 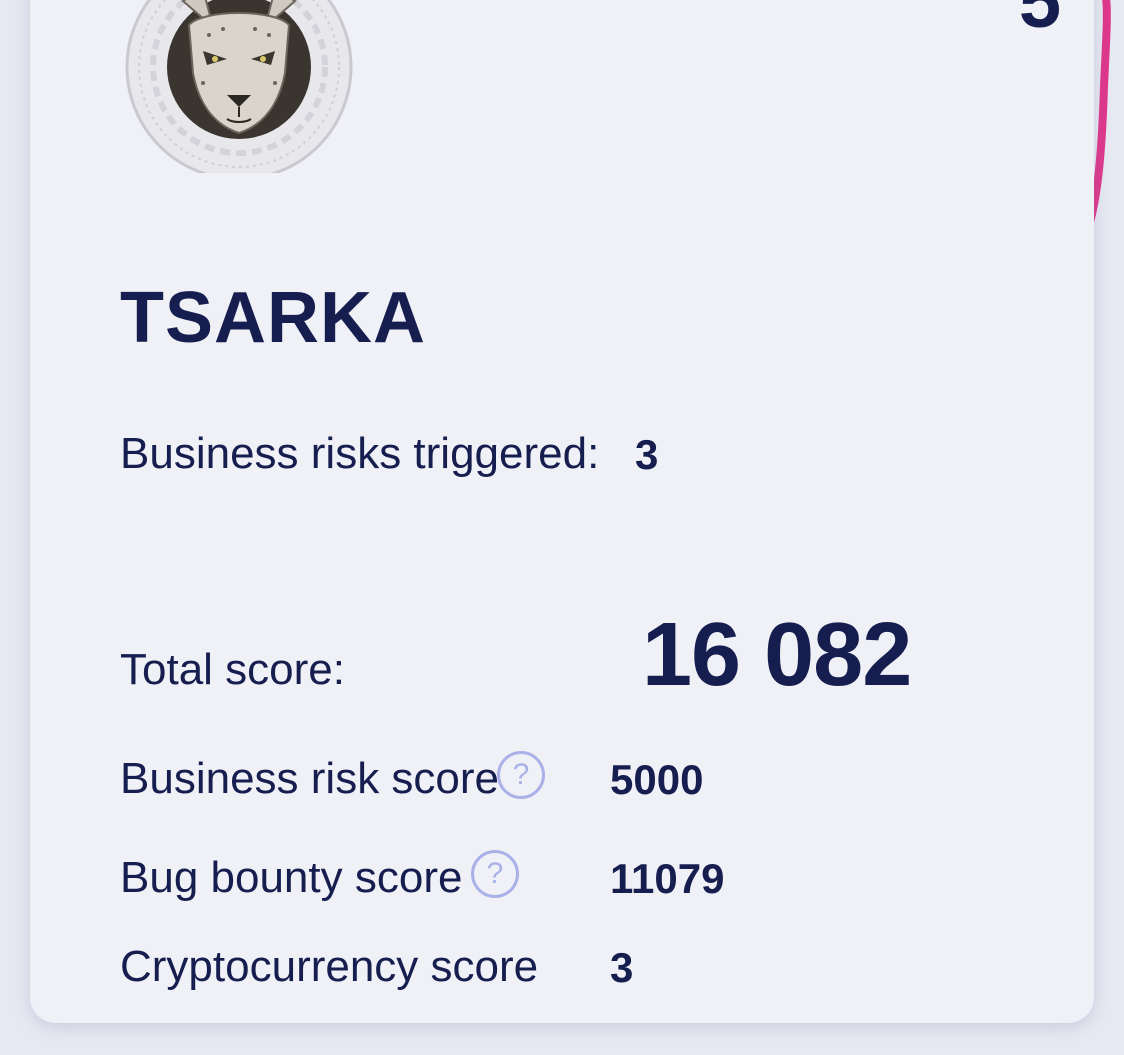 What do you see at coordinates (657, 779) in the screenshot?
I see `business-risk-score-value: 5000` at bounding box center [657, 779].